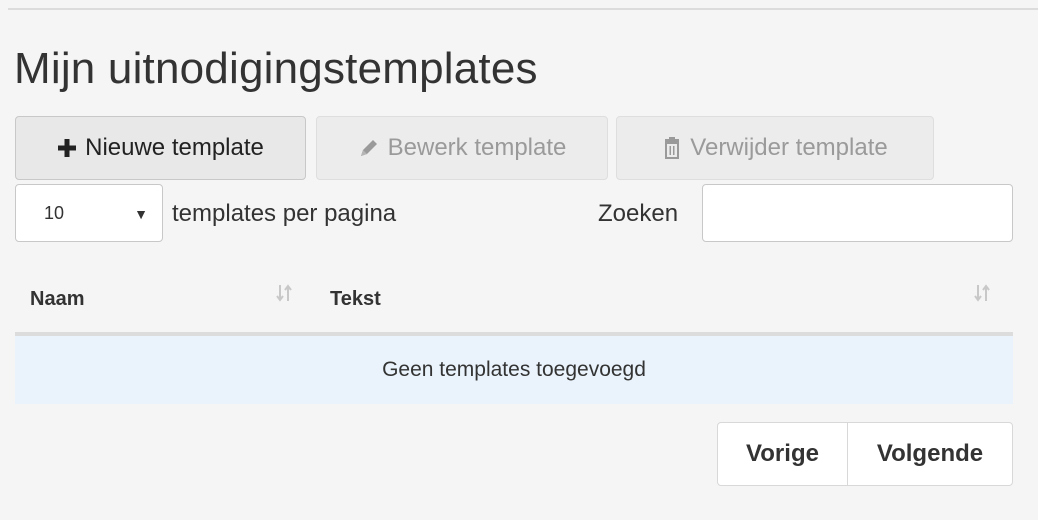 Image resolution: width=1038 pixels, height=520 pixels. Describe the element at coordinates (284, 213) in the screenshot. I see `page-size-label: templates per pagina` at that location.